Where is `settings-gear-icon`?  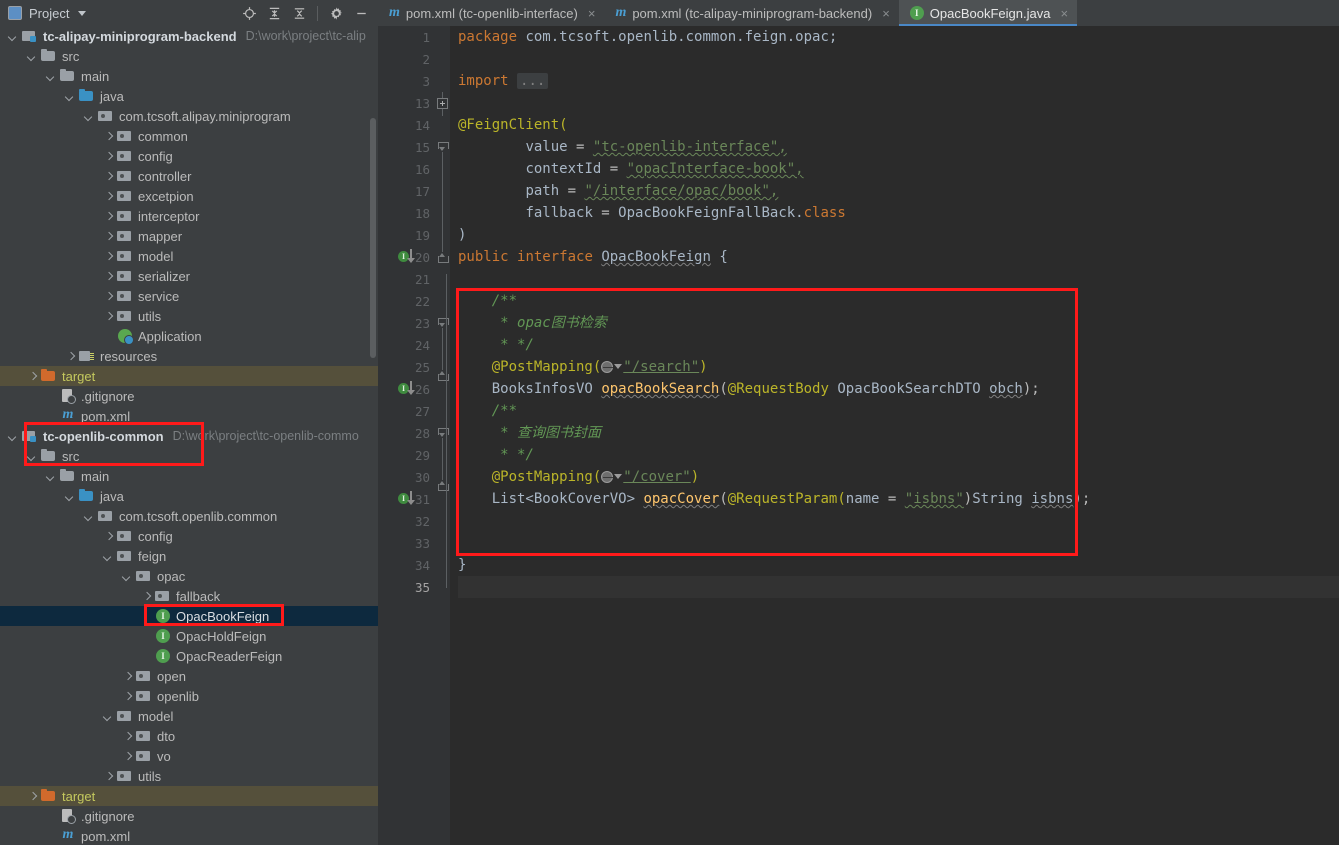 settings-gear-icon is located at coordinates (336, 13).